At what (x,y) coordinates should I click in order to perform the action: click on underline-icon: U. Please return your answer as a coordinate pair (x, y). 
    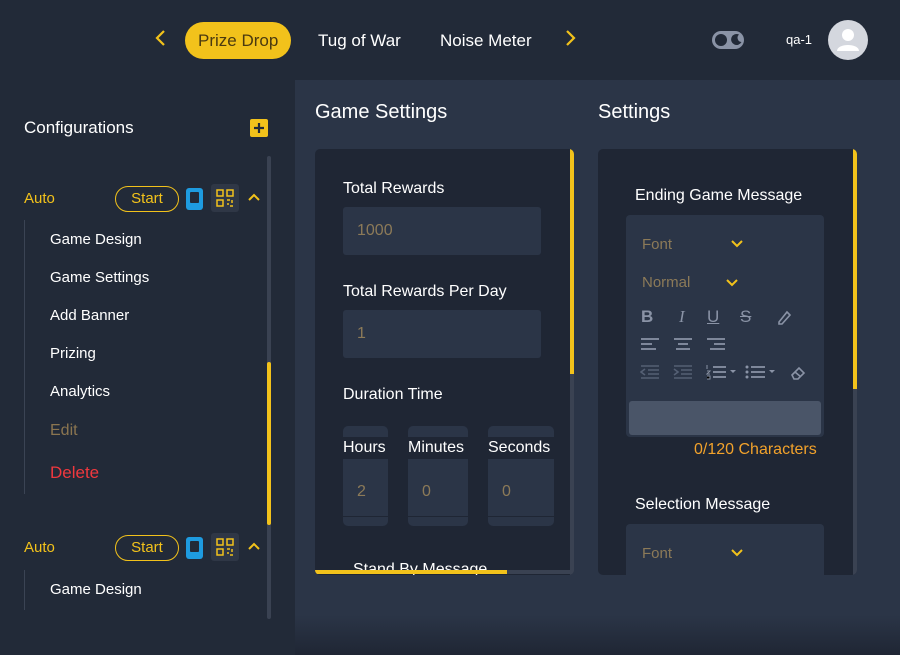
    Looking at the image, I should click on (713, 317).